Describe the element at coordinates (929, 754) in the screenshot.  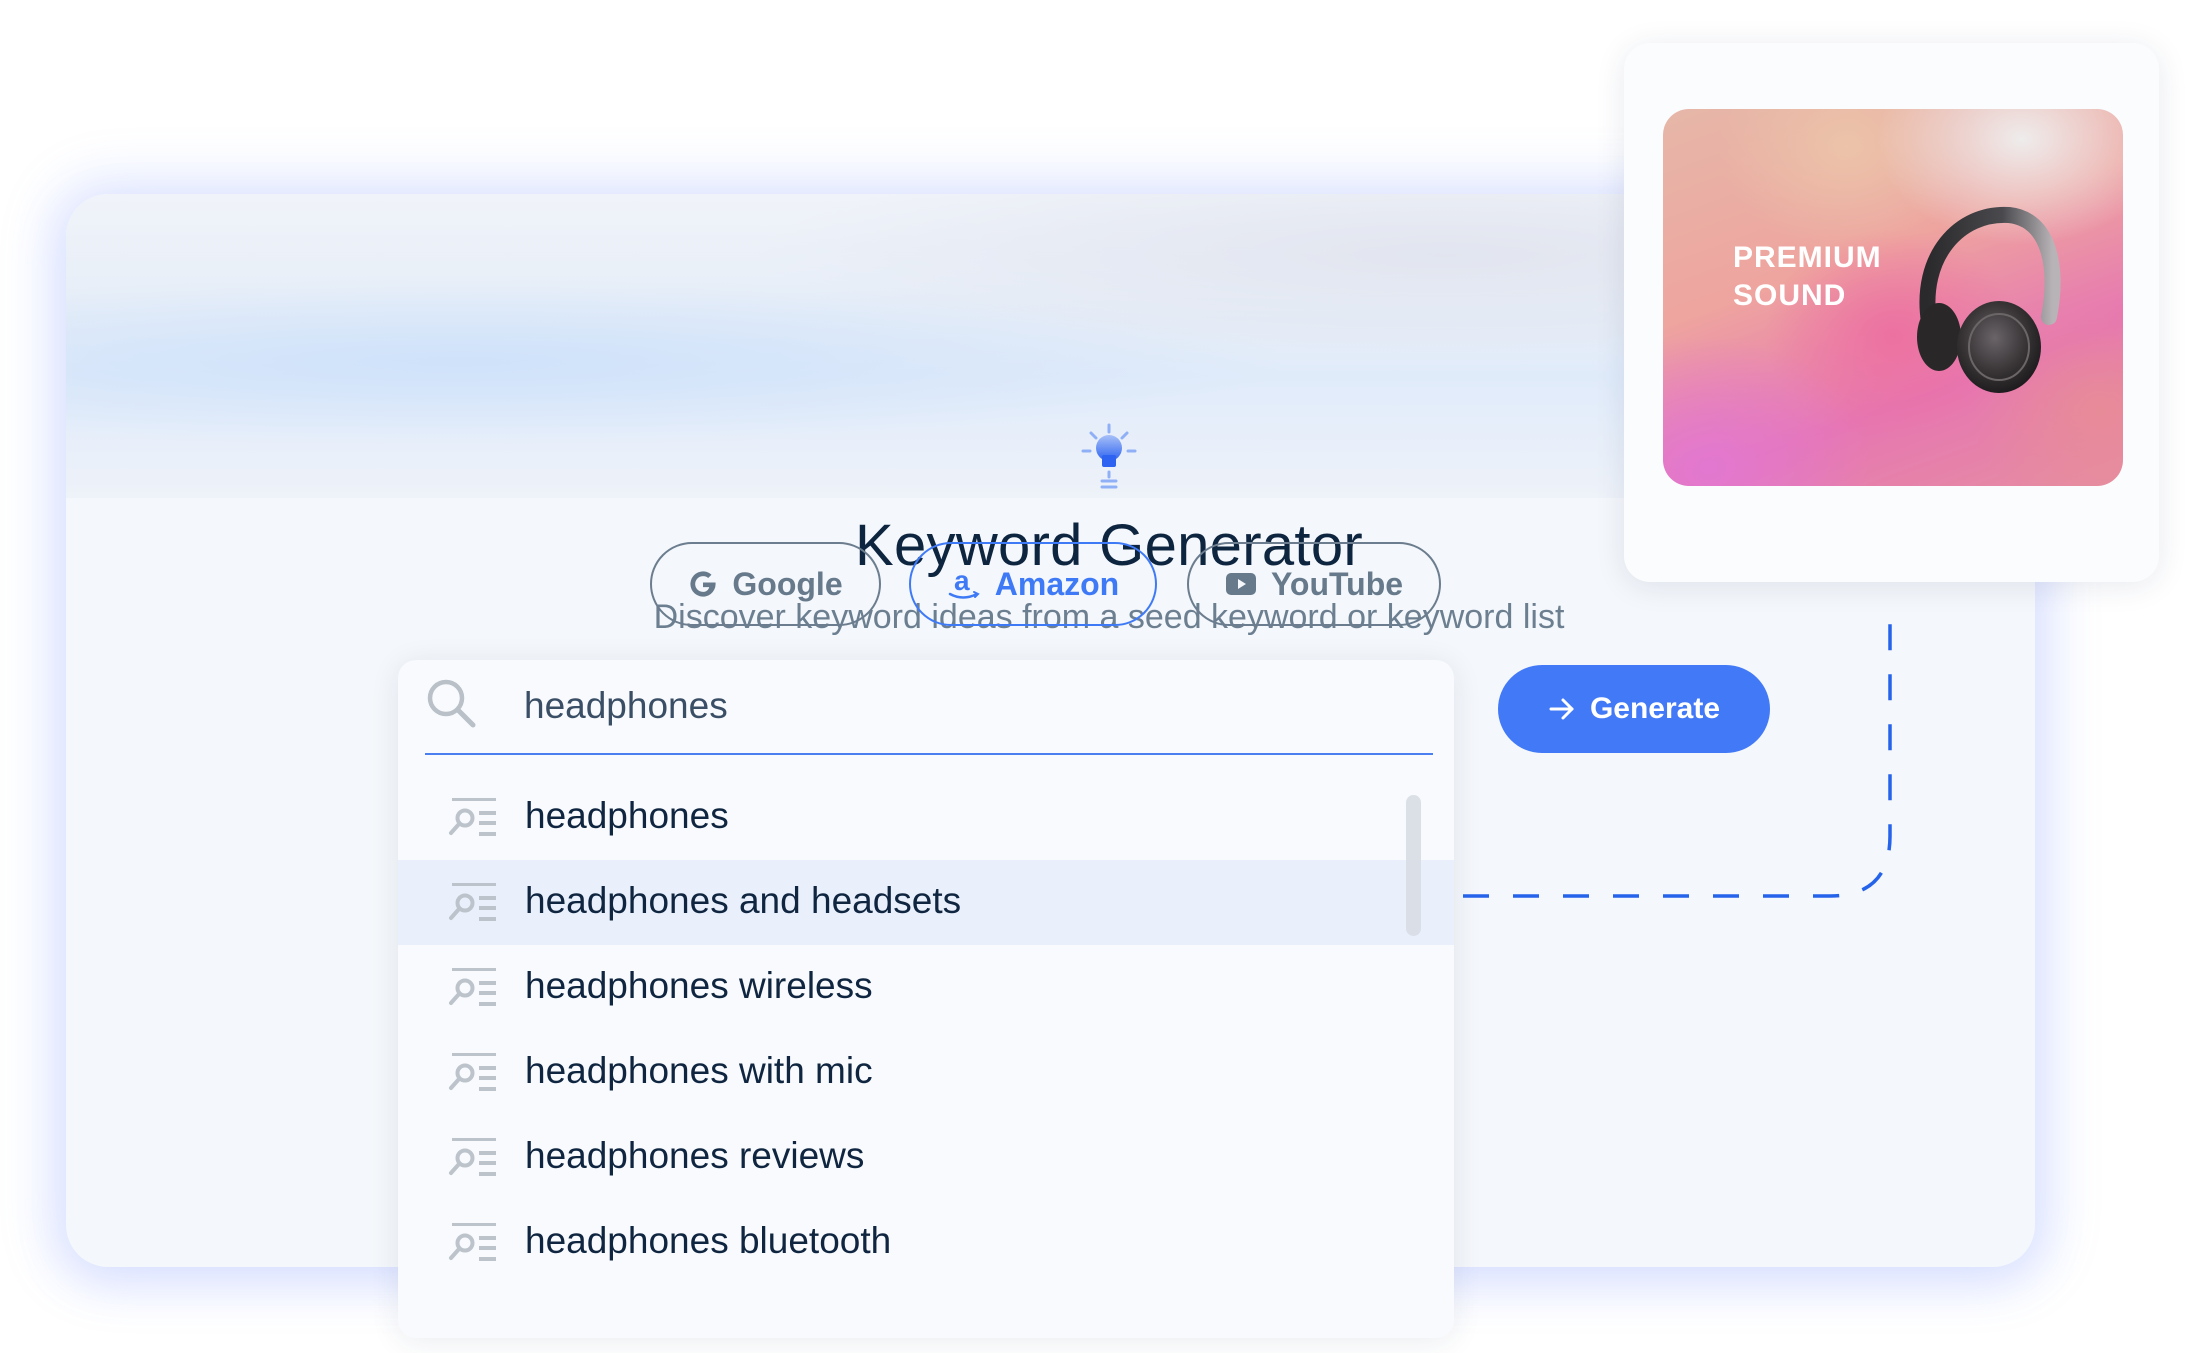
I see `search-input-underline` at that location.